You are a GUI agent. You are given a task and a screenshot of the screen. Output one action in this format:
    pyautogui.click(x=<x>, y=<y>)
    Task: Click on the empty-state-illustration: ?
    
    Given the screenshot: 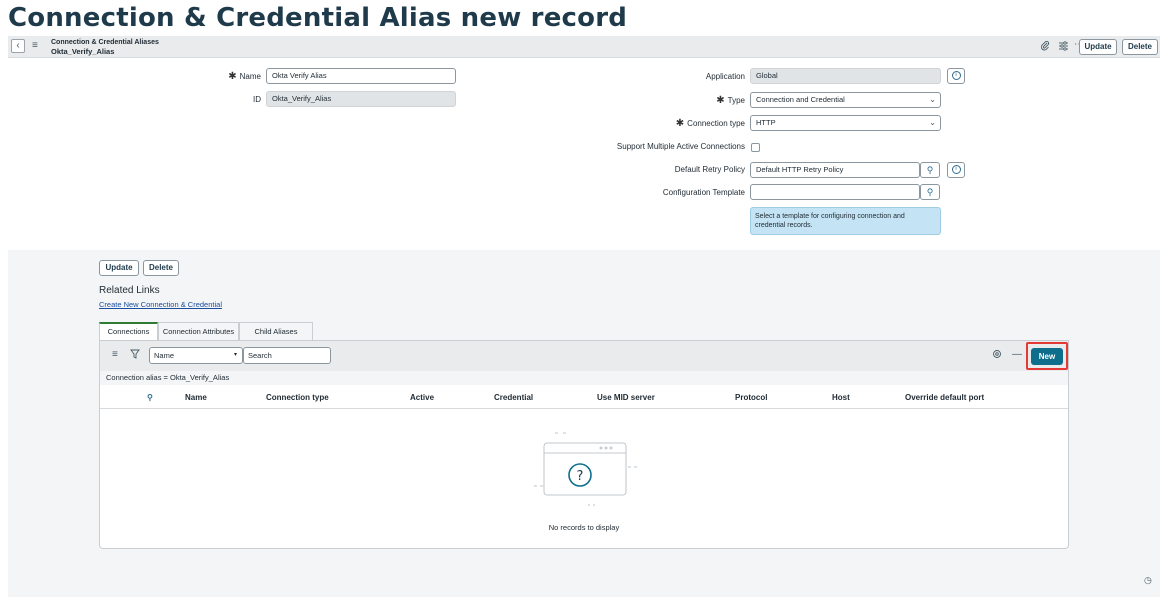 What is the action you would take?
    pyautogui.click(x=585, y=469)
    